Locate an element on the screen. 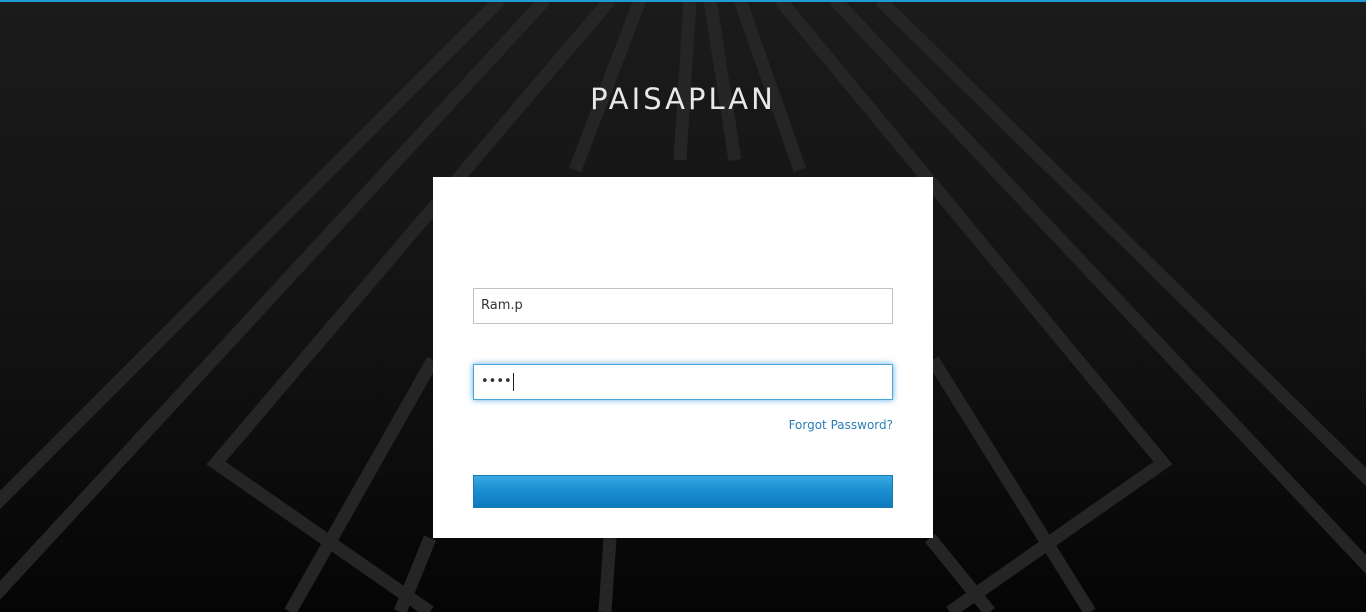 The height and width of the screenshot is (612, 1366). username-value: Ram.p is located at coordinates (502, 305).